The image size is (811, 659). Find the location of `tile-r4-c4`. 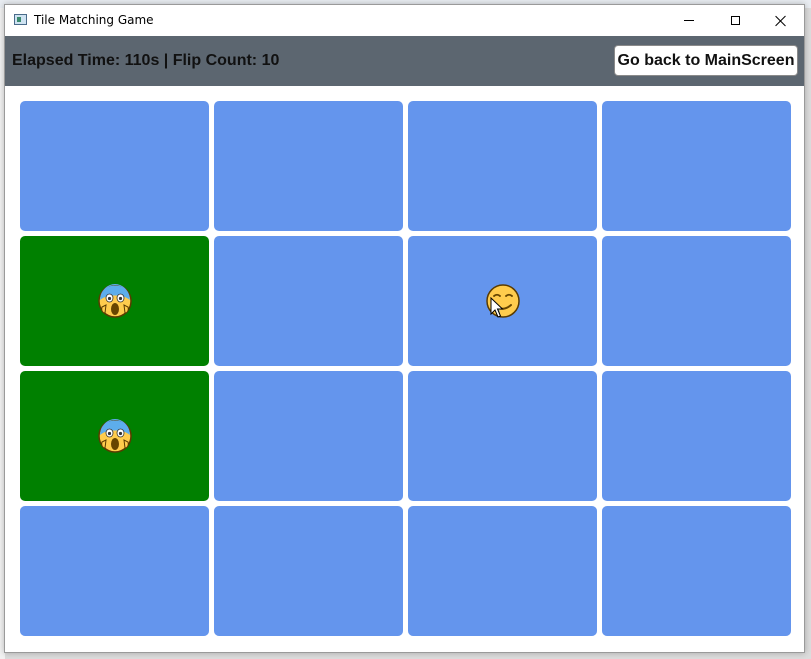

tile-r4-c4 is located at coordinates (696, 571).